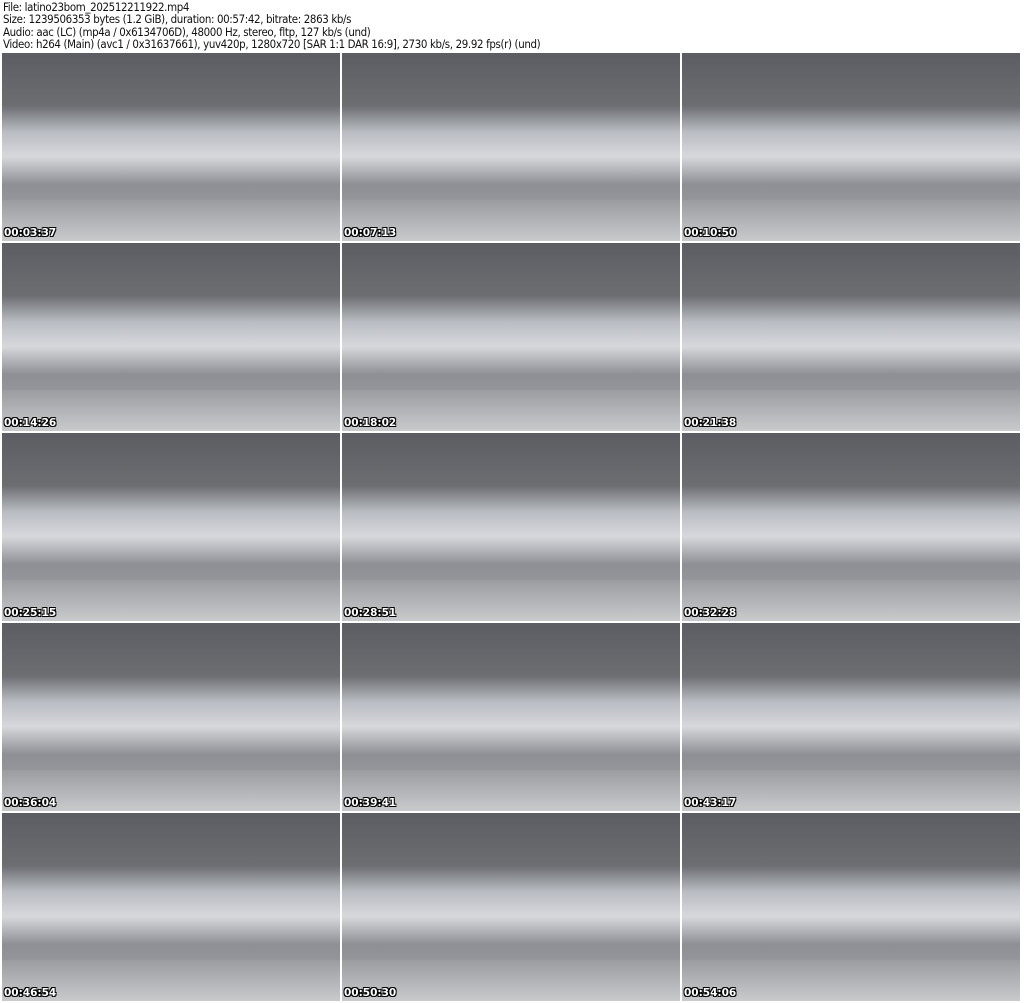 The image size is (1024, 1003). What do you see at coordinates (370, 423) in the screenshot?
I see `thumbnail-timestamp: 00:18:02` at bounding box center [370, 423].